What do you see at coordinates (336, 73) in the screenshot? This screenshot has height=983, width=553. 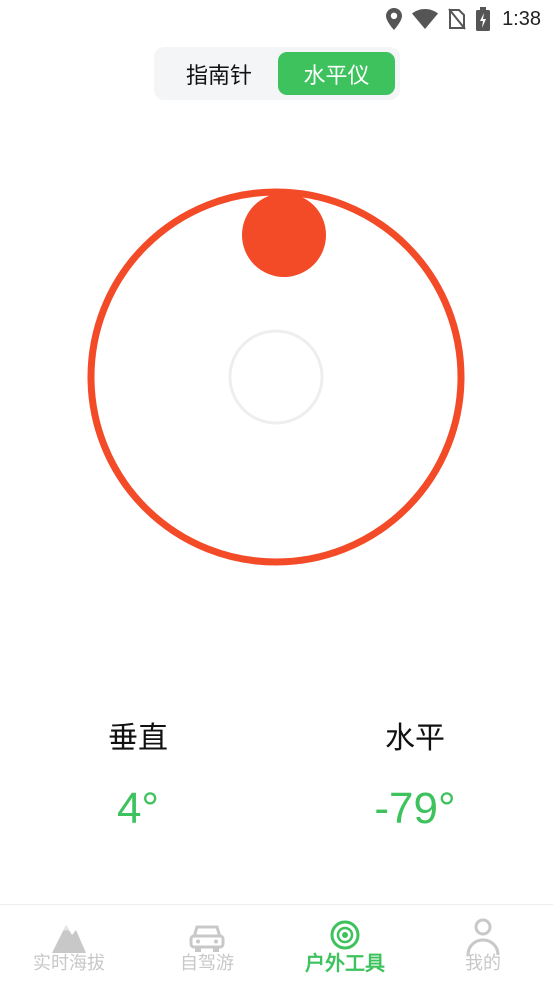 I see `tab-level: 水平仪` at bounding box center [336, 73].